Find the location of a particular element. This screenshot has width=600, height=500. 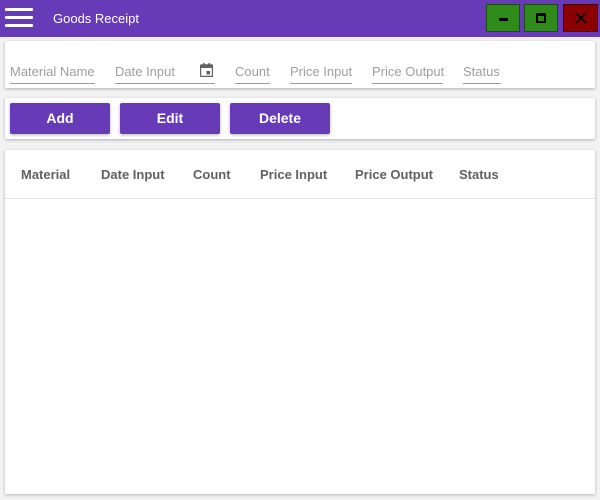

status-placeholder: Status is located at coordinates (481, 71).